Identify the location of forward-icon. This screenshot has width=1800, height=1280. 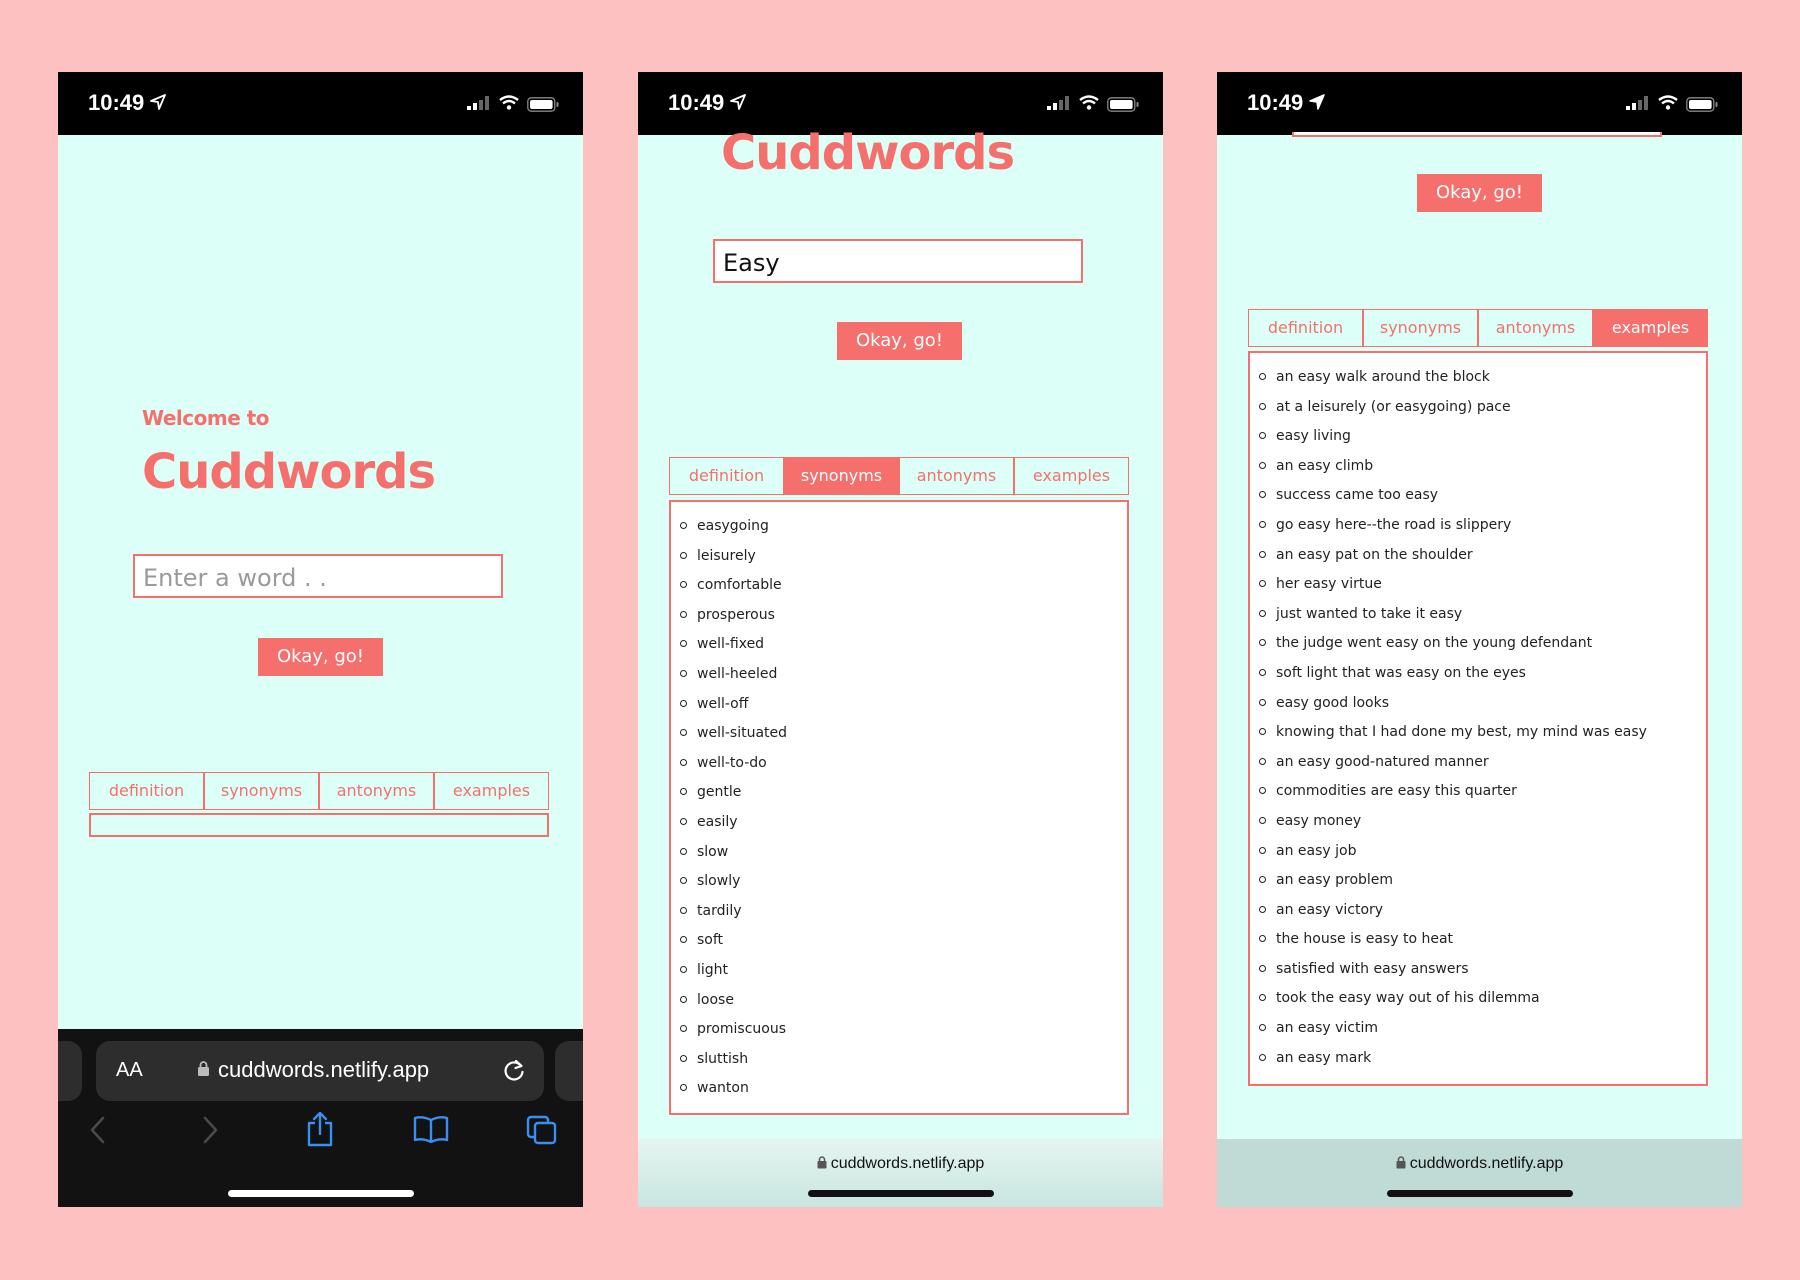
(210, 1130).